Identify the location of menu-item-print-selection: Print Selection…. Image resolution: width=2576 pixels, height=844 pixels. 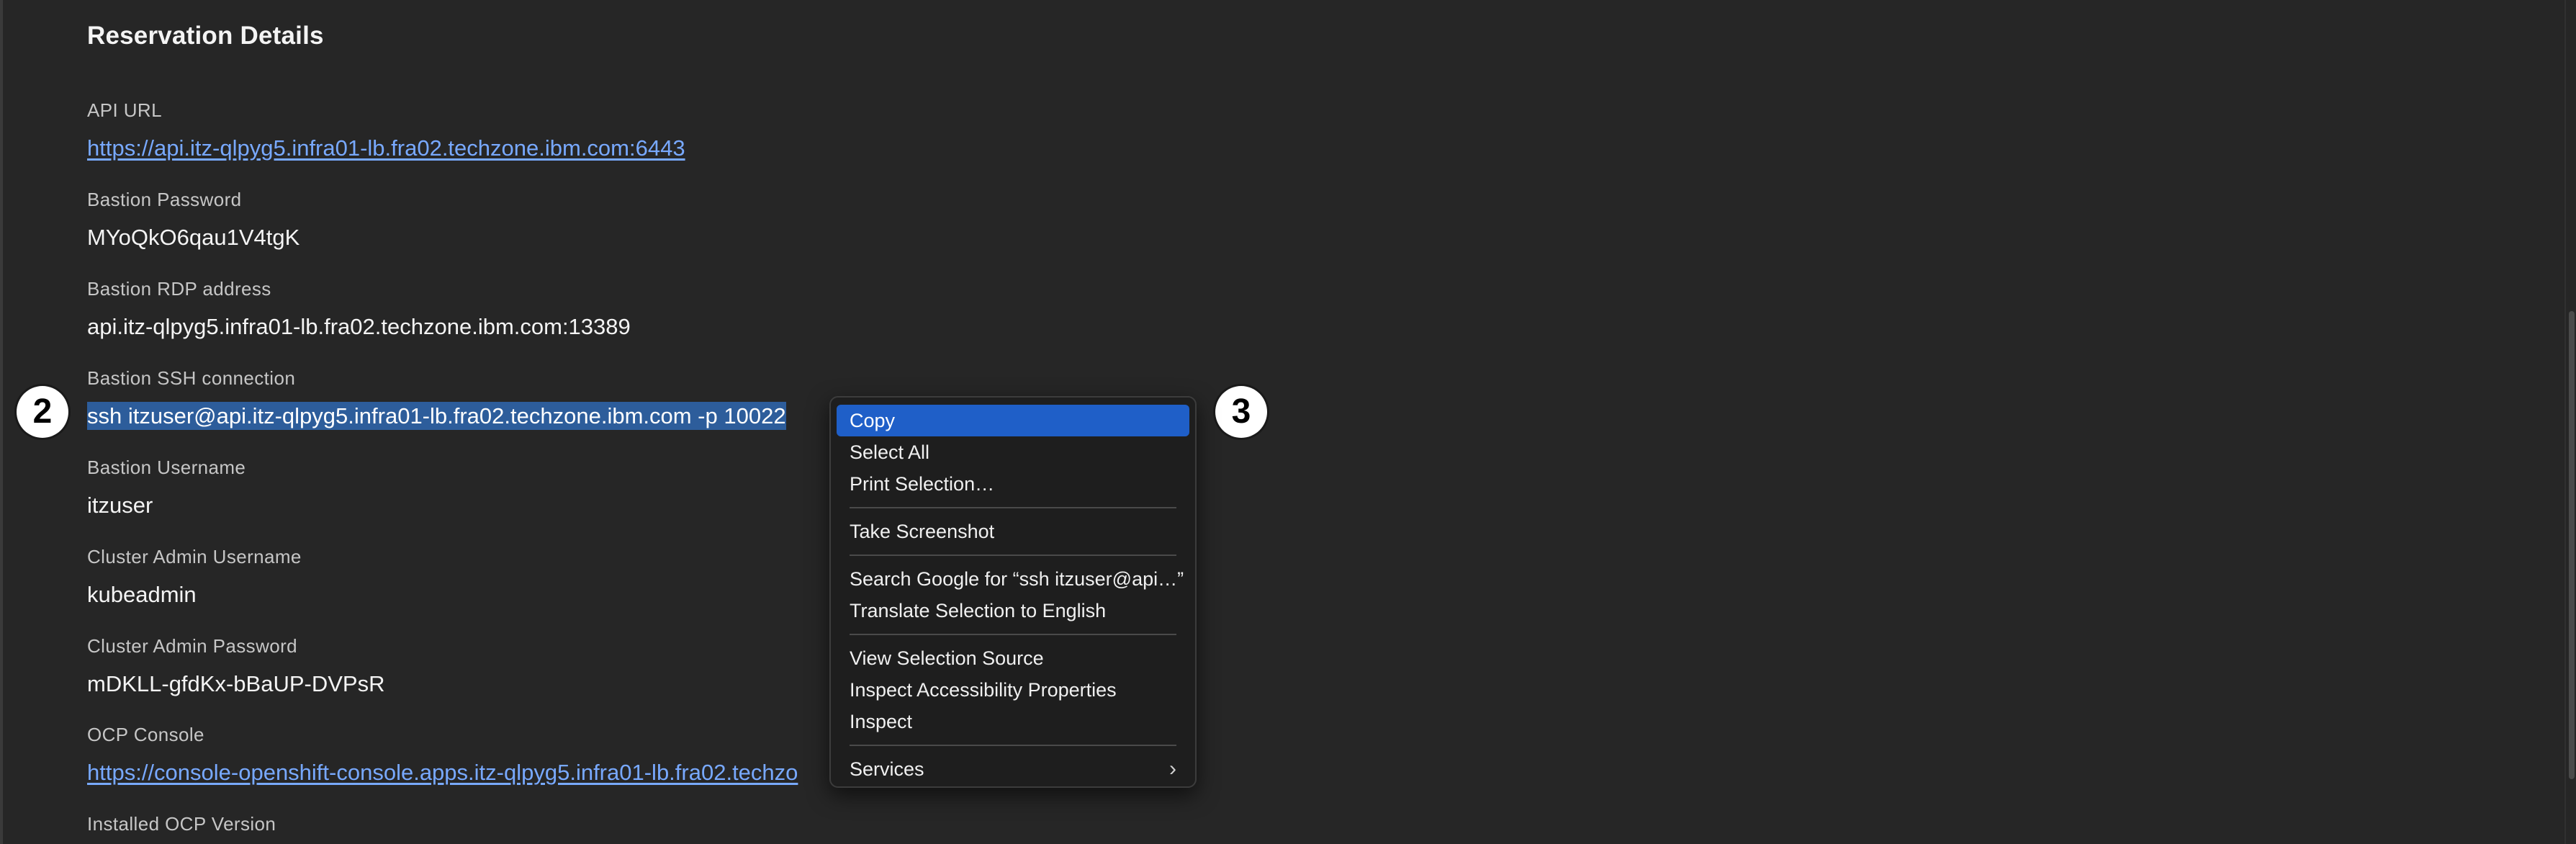
(1013, 484).